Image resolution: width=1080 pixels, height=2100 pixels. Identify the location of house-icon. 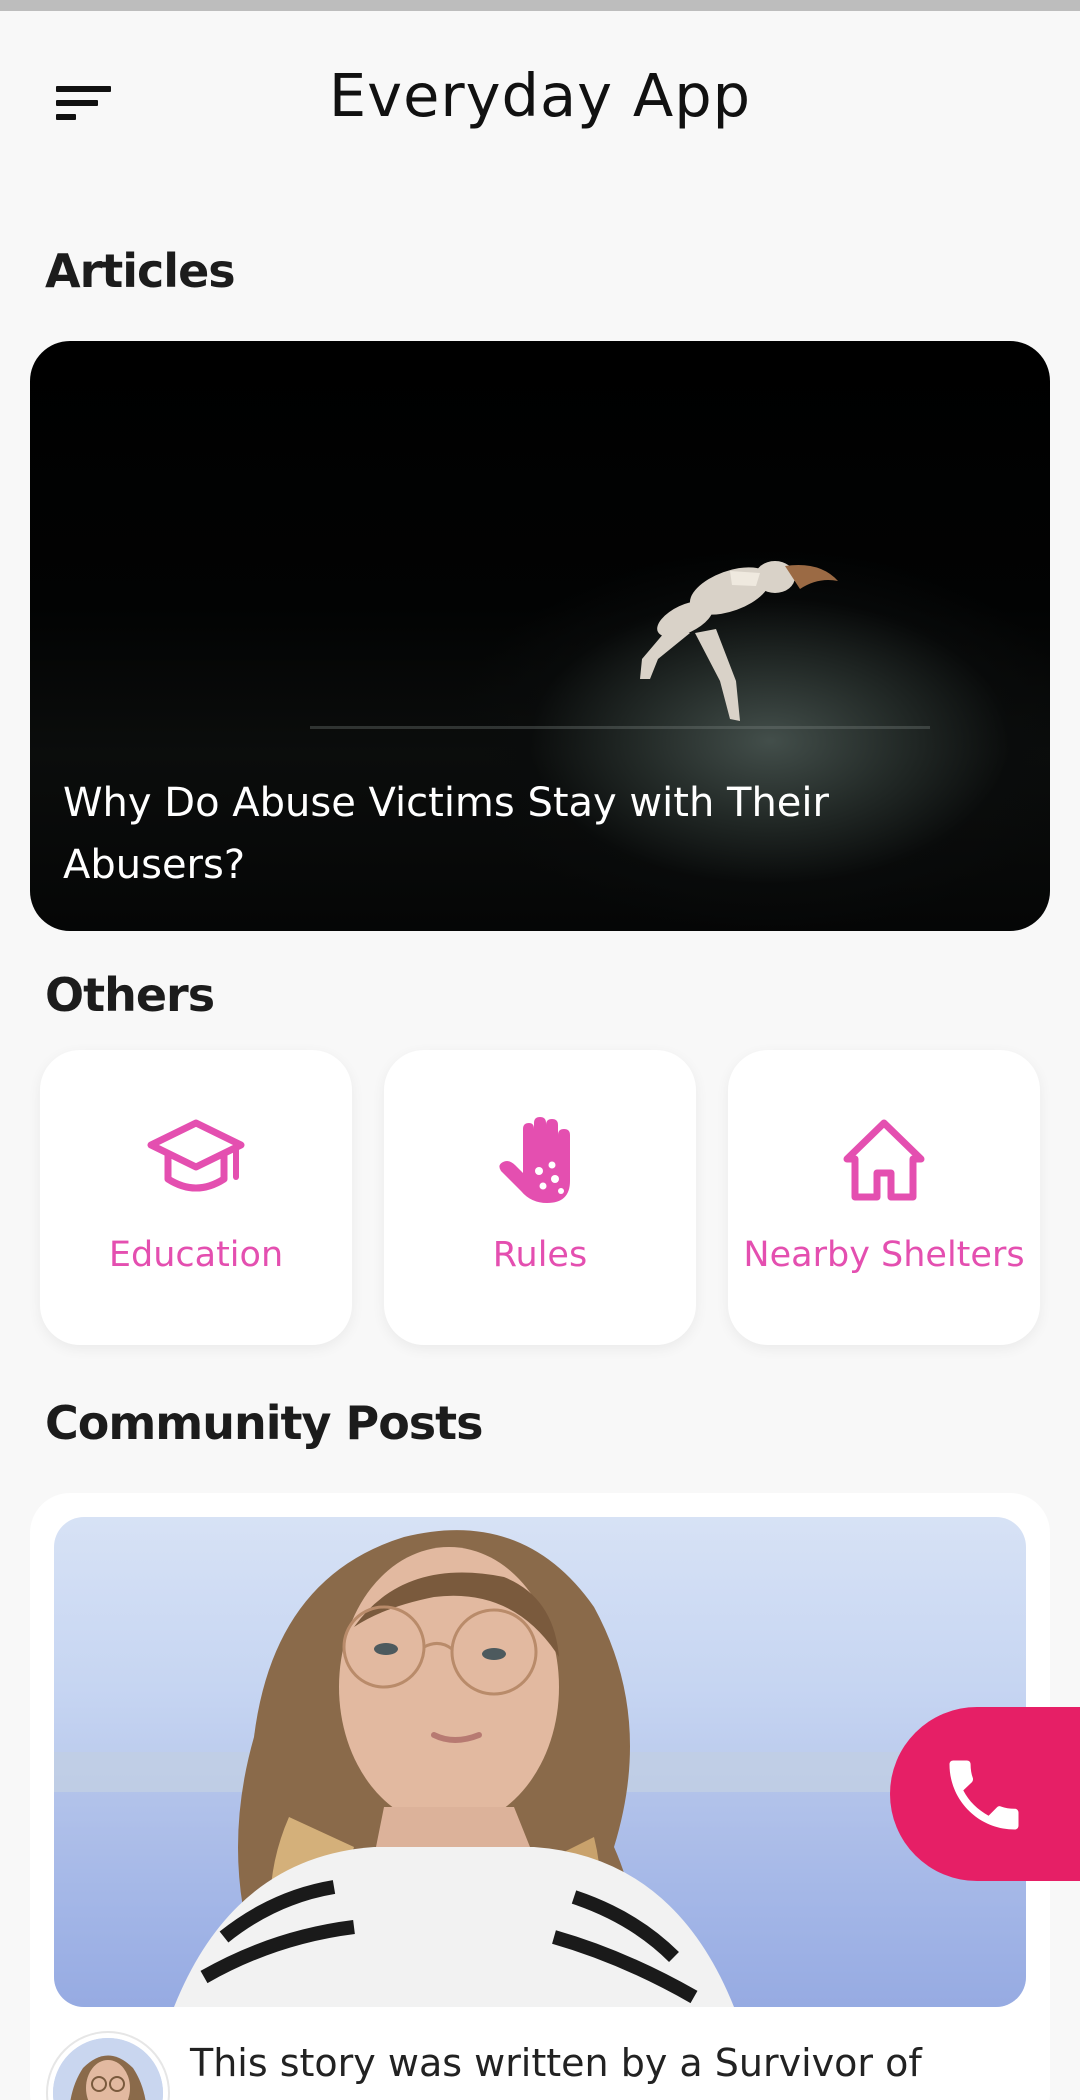
(884, 1160).